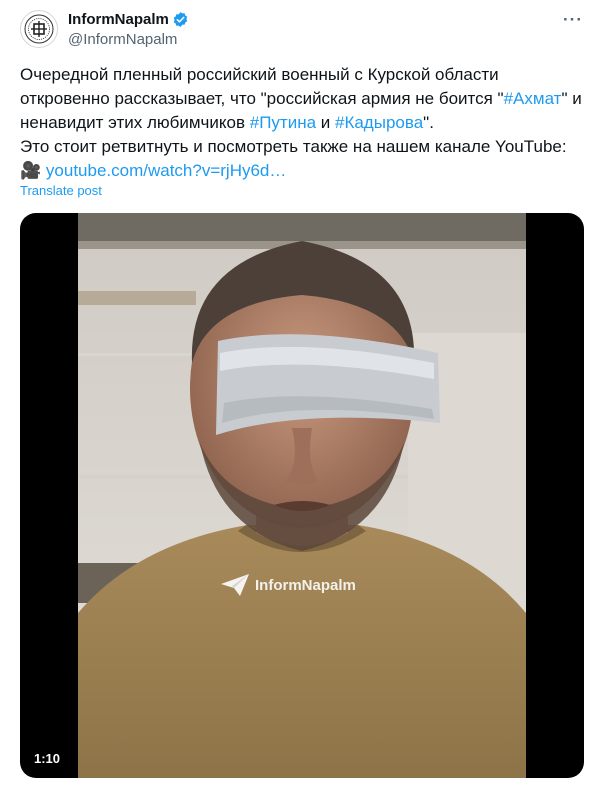  I want to click on informnapalm-logo-icon, so click(39, 29).